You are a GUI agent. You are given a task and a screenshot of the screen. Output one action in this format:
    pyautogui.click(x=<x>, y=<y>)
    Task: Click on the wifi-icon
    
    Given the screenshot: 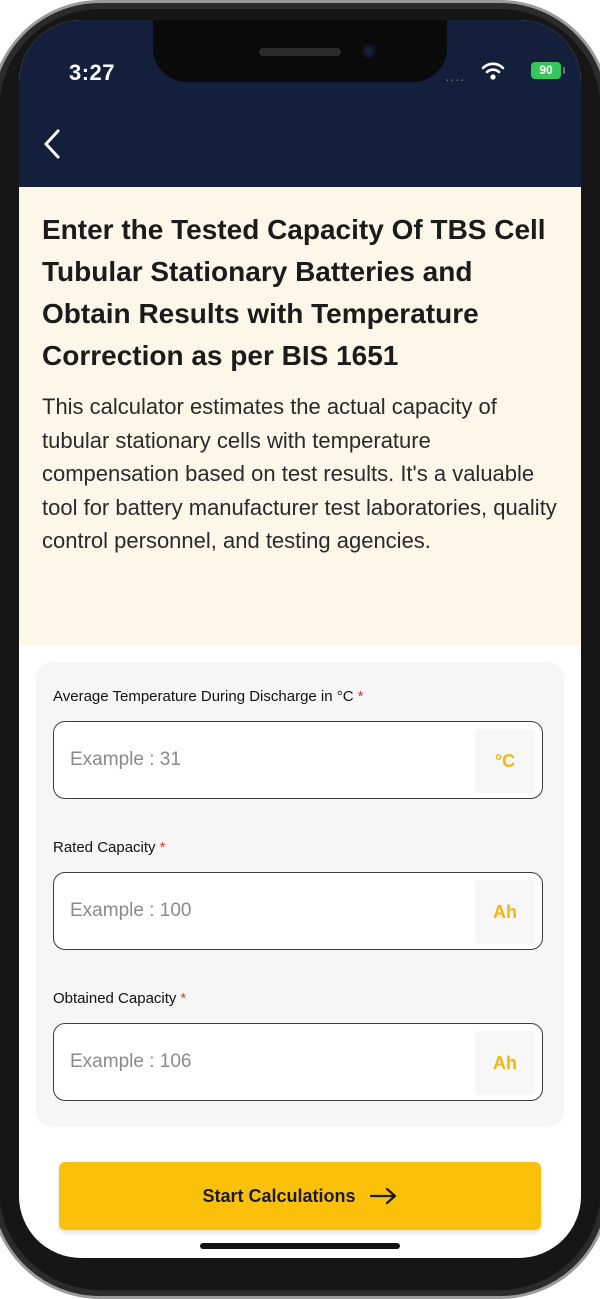 What is the action you would take?
    pyautogui.click(x=493, y=73)
    